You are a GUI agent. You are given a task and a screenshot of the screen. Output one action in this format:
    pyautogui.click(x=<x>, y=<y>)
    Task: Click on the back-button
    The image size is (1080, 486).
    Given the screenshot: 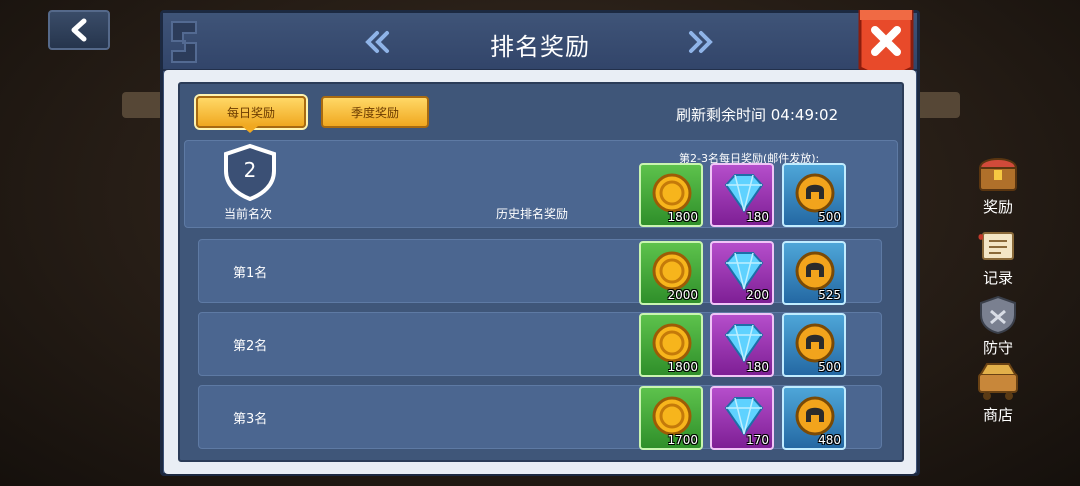 What is the action you would take?
    pyautogui.click(x=79, y=30)
    